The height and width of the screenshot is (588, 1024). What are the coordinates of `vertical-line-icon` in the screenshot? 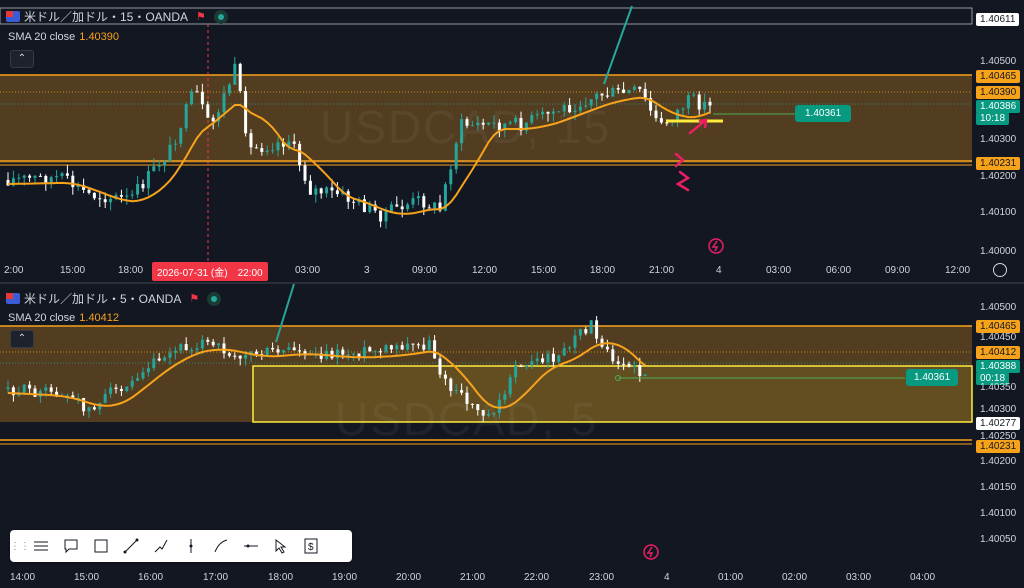 It's located at (191, 546).